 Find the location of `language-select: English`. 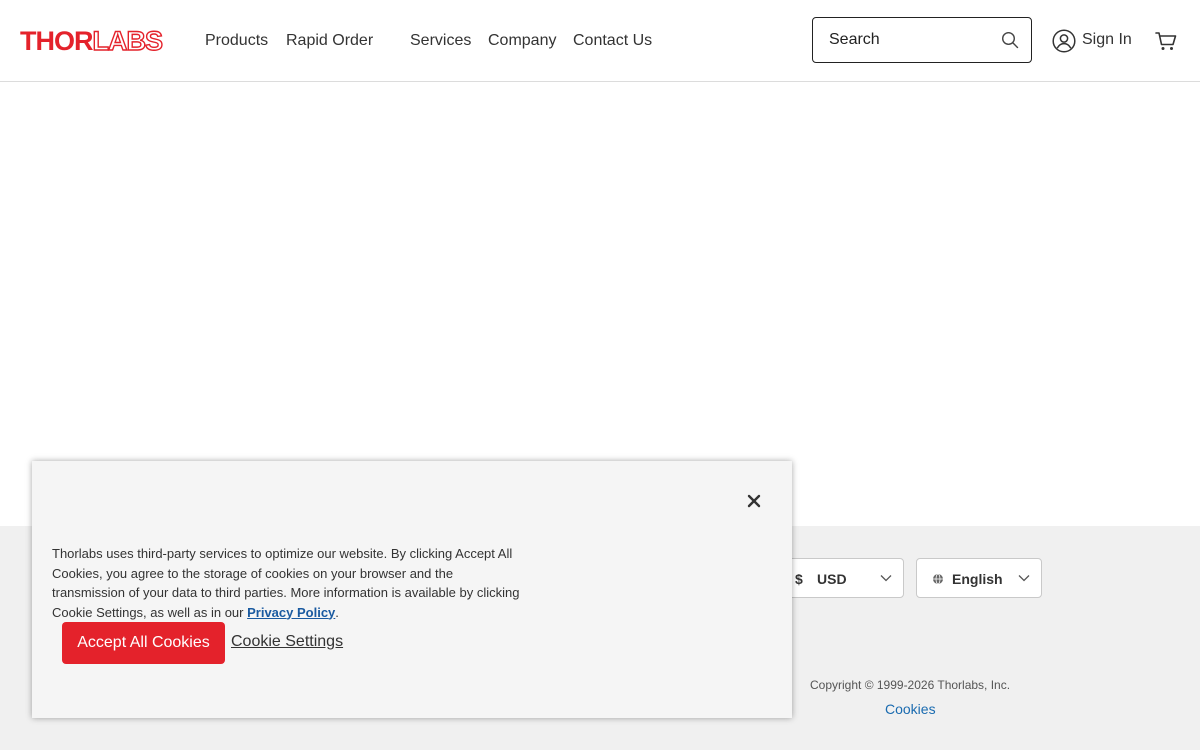

language-select: English is located at coordinates (979, 578).